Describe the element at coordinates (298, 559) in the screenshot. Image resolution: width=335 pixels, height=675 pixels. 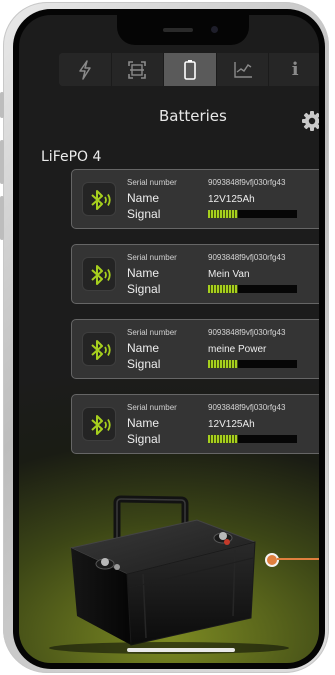
I see `callout-line` at that location.